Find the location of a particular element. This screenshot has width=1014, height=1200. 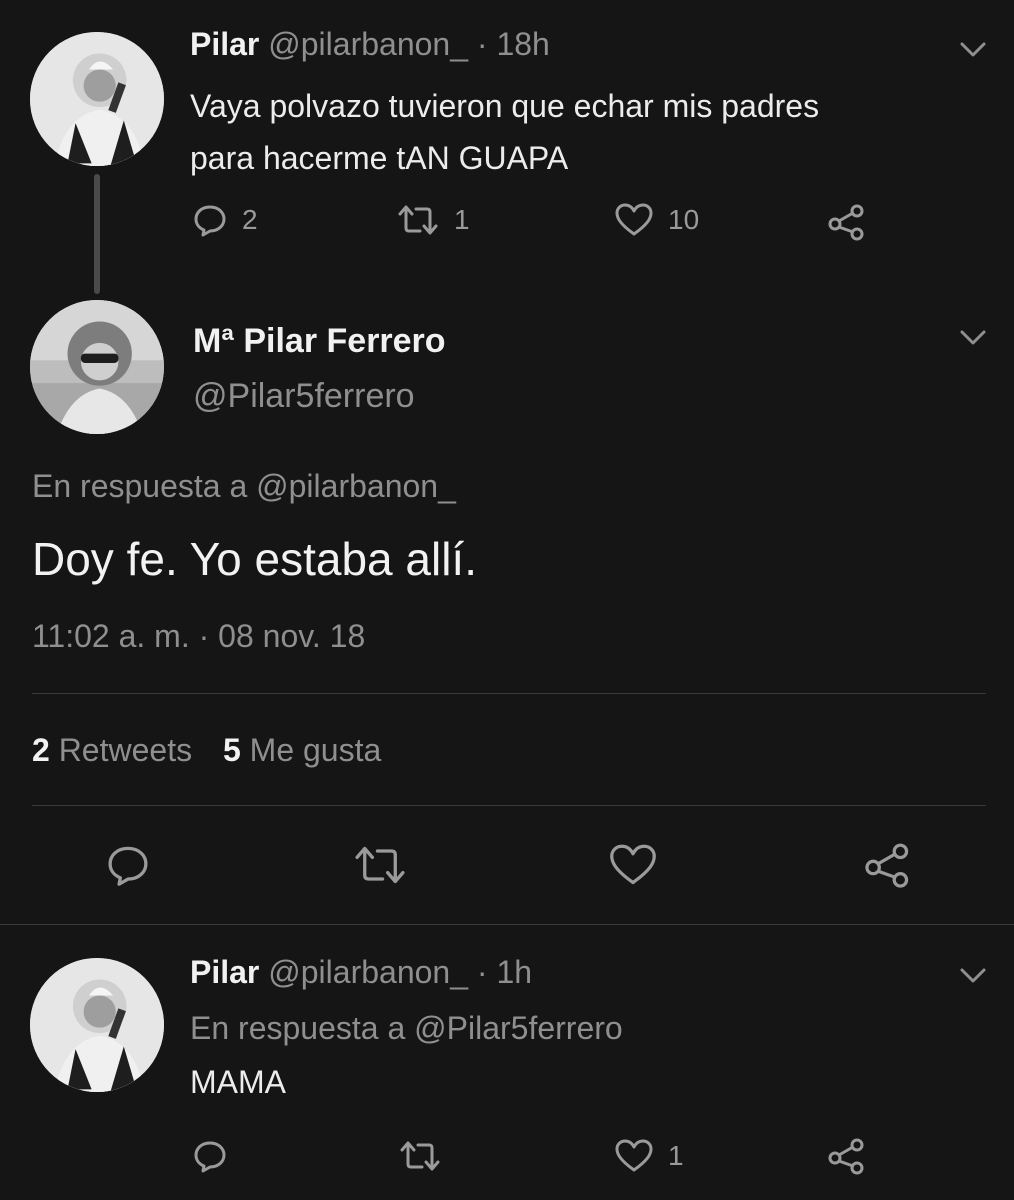

tweet-timestamp: 11:02 a. m. · 08 nov. 18 is located at coordinates (198, 636).